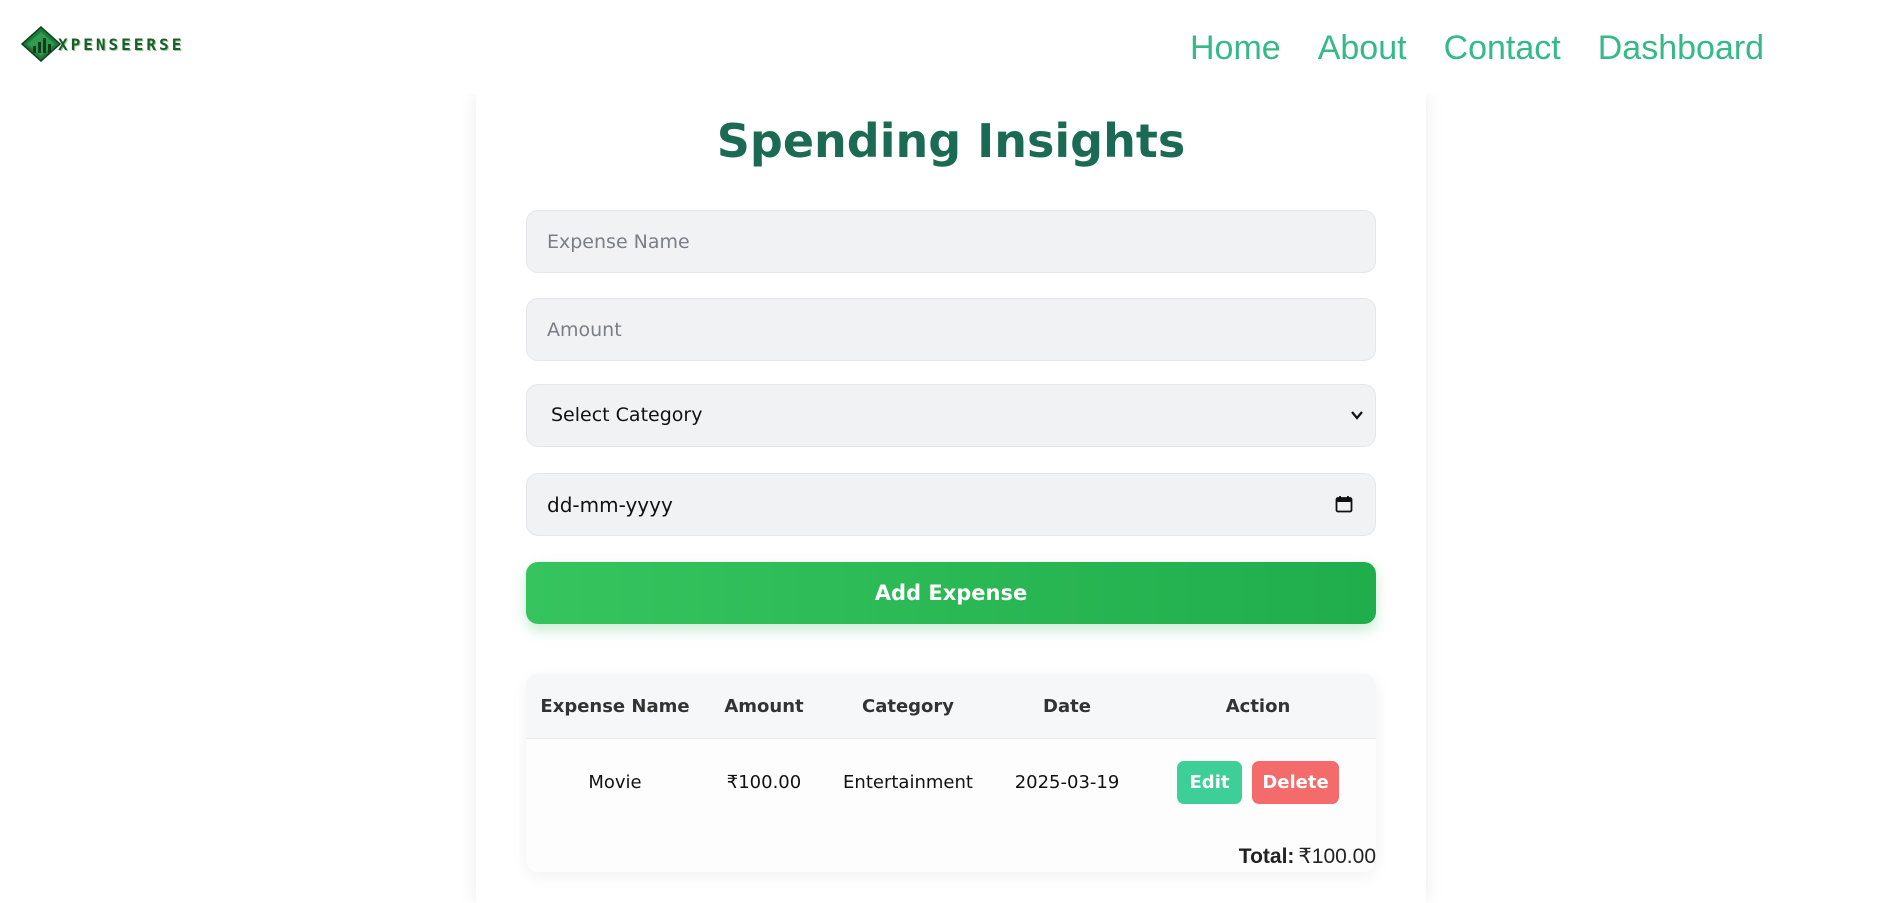 The image size is (1898, 903). I want to click on delete-button: Delete, so click(1295, 782).